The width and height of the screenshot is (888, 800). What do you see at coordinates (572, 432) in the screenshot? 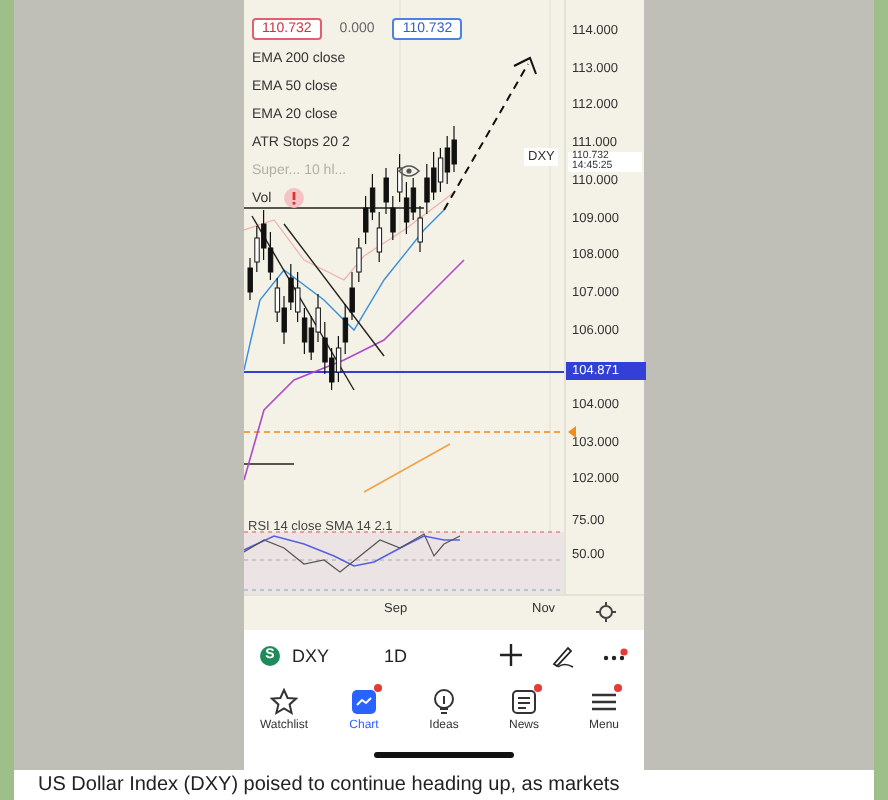
I see `alert-marker-icon` at bounding box center [572, 432].